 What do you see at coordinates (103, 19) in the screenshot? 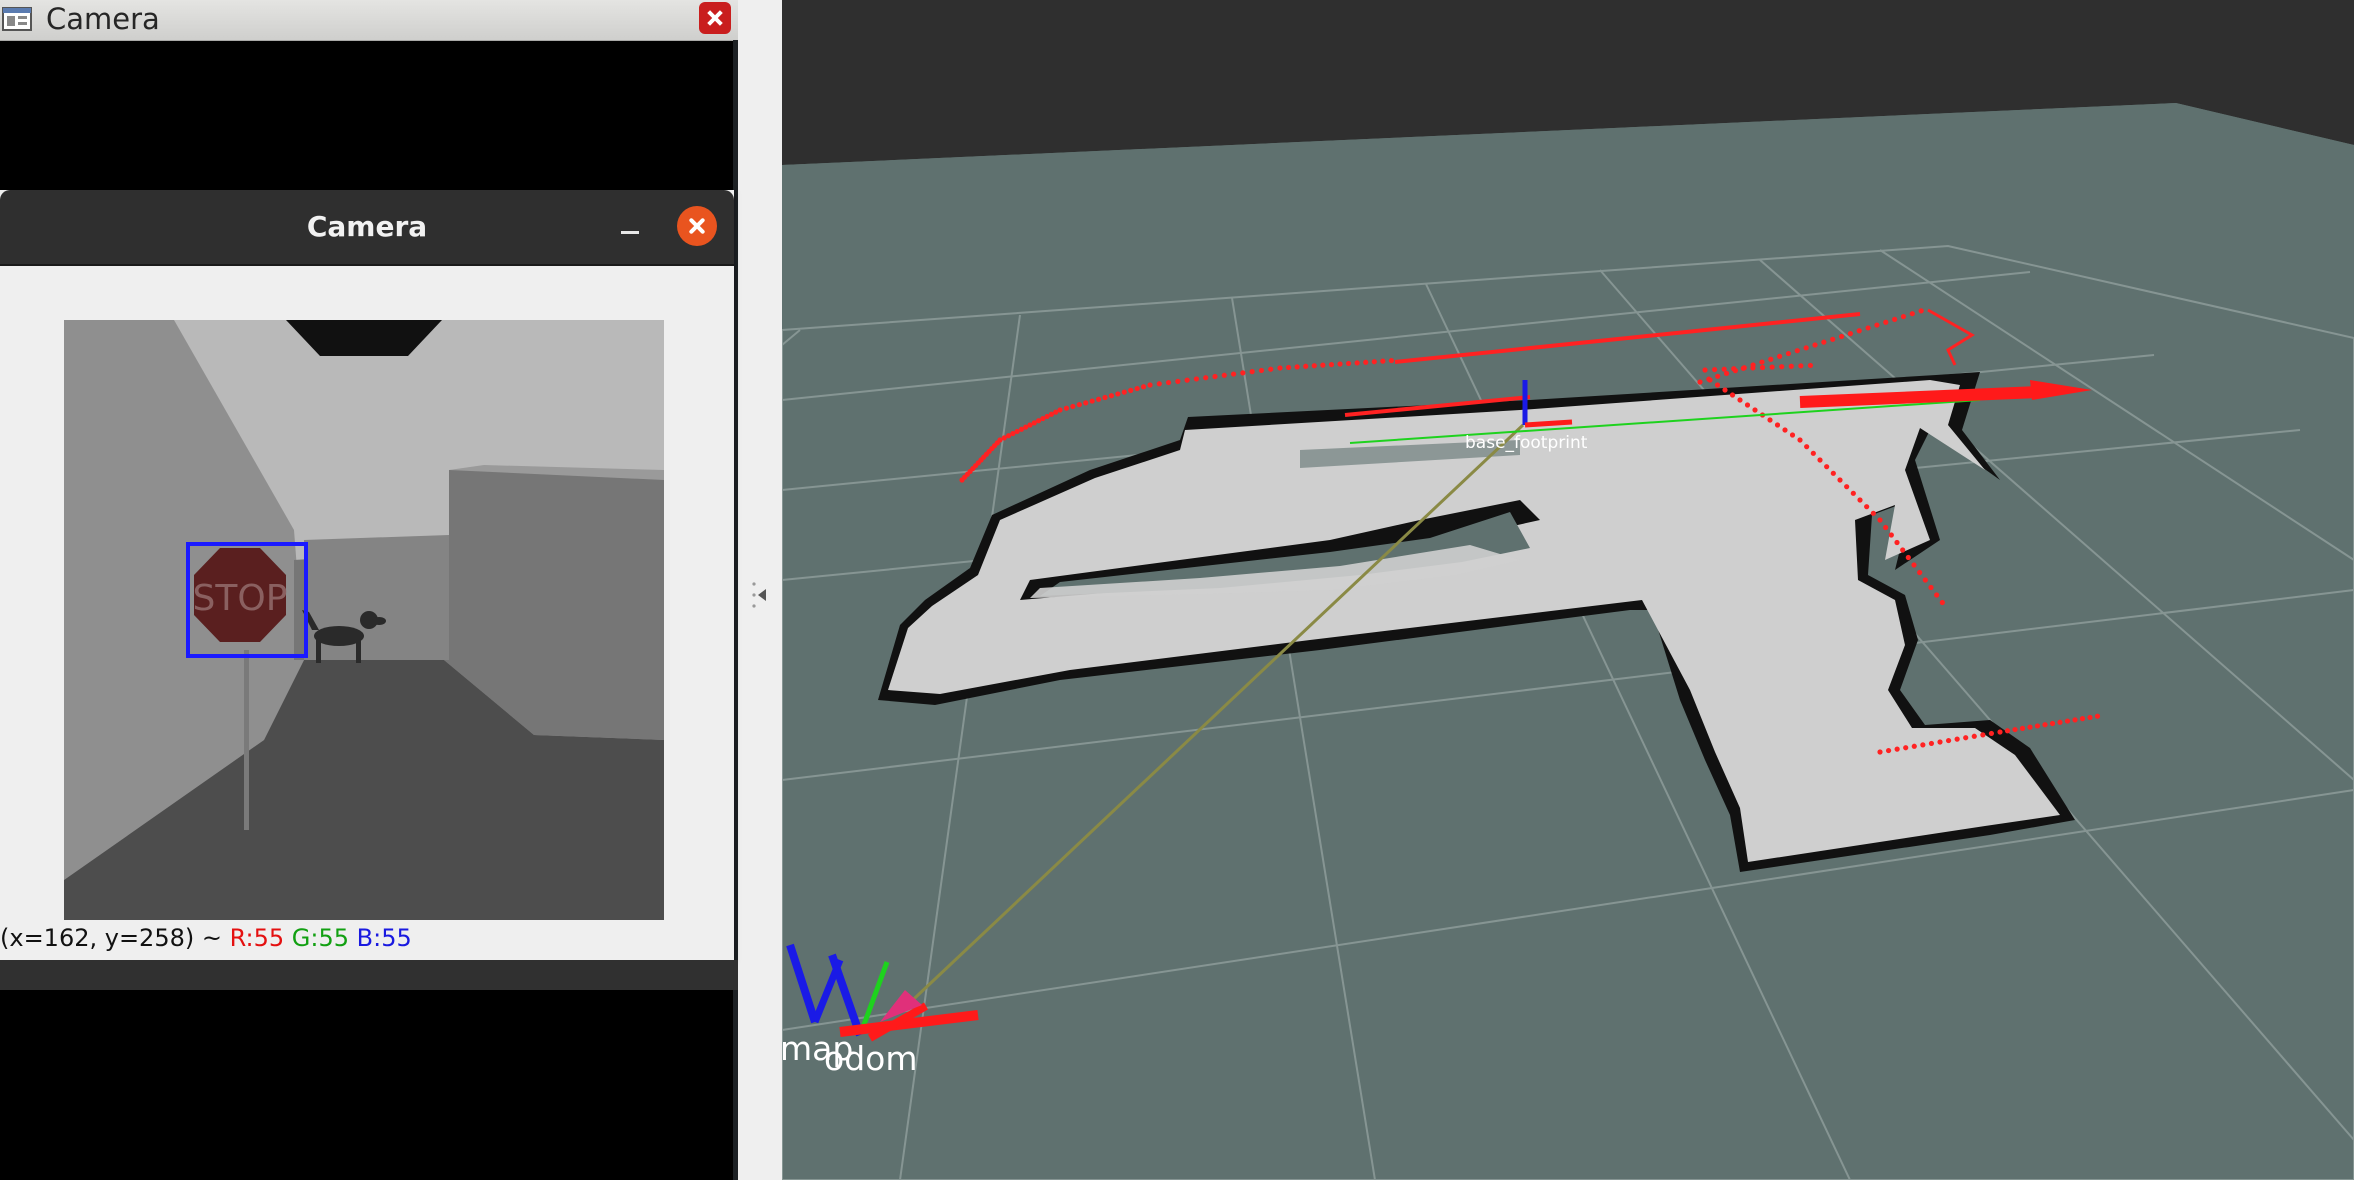
I see `window-title: Camera` at bounding box center [103, 19].